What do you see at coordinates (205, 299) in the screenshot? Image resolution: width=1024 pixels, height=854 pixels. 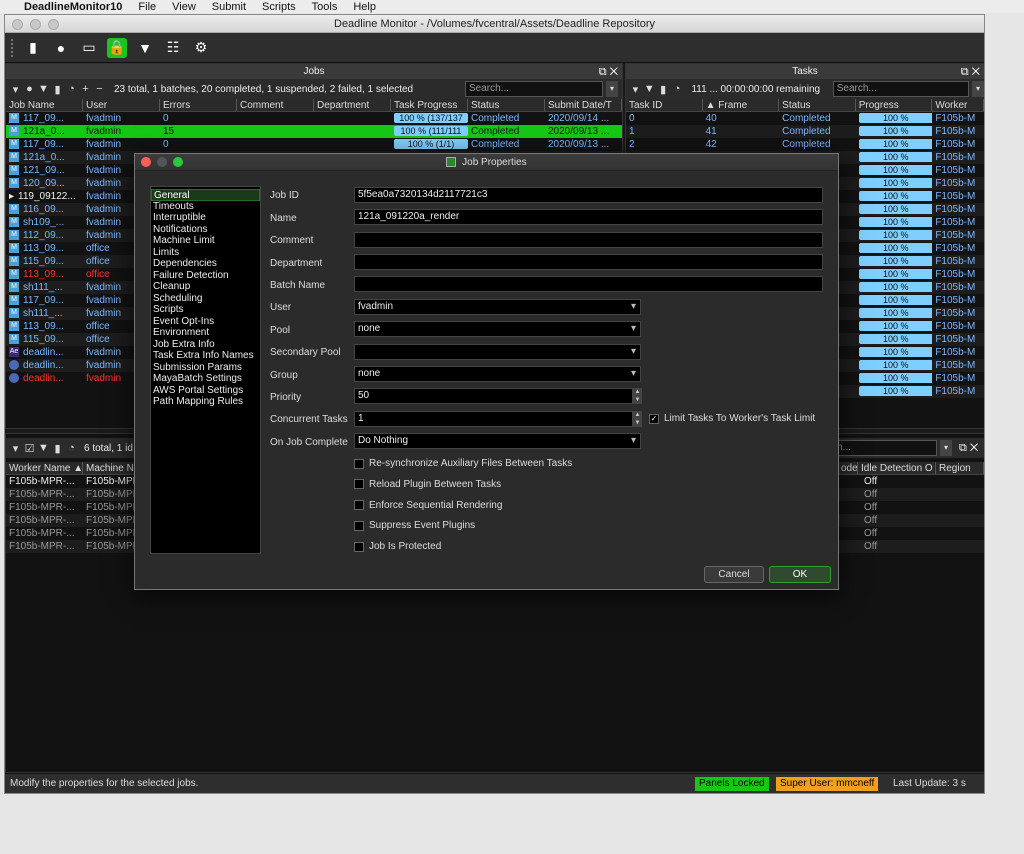 I see `category-item: Scheduling` at bounding box center [205, 299].